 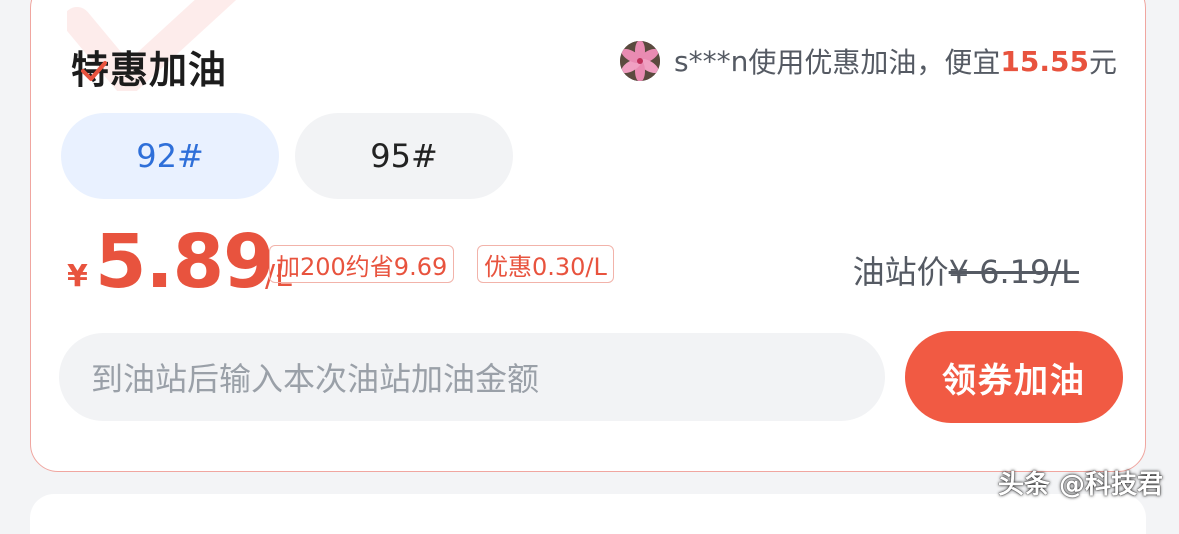 I want to click on tab-92: 92#, so click(x=170, y=156).